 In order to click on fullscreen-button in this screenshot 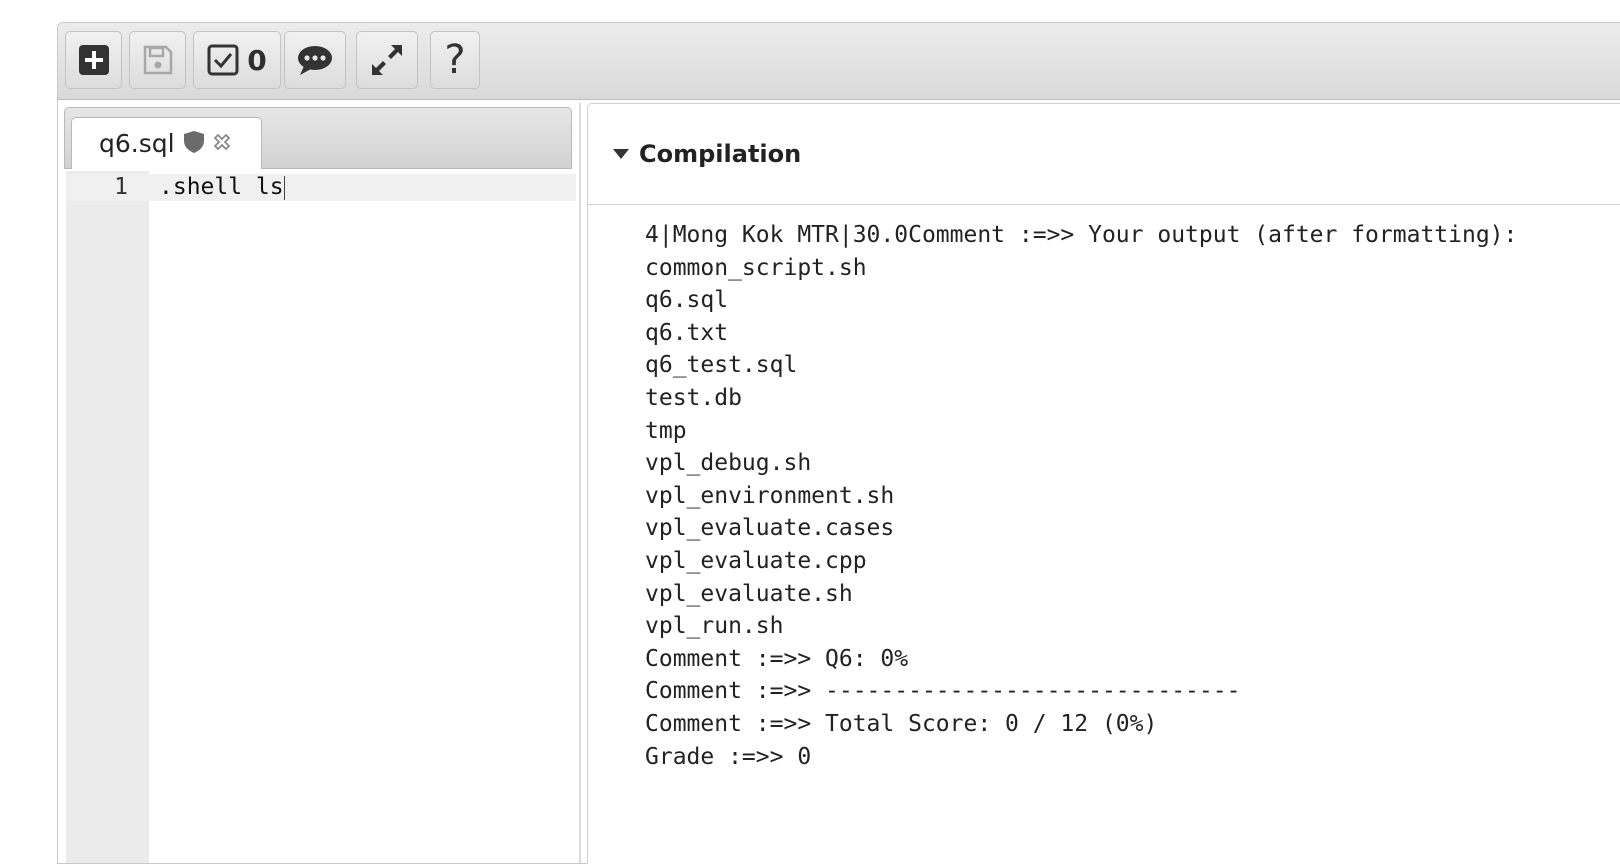, I will do `click(387, 60)`.